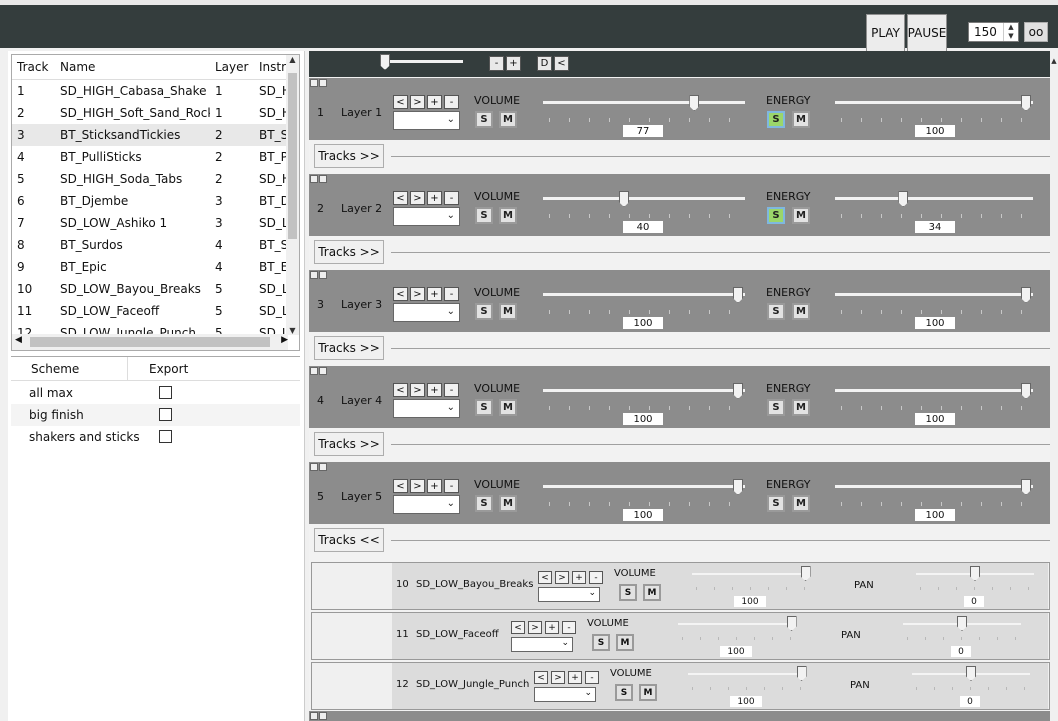  I want to click on header-export: Export, so click(168, 369).